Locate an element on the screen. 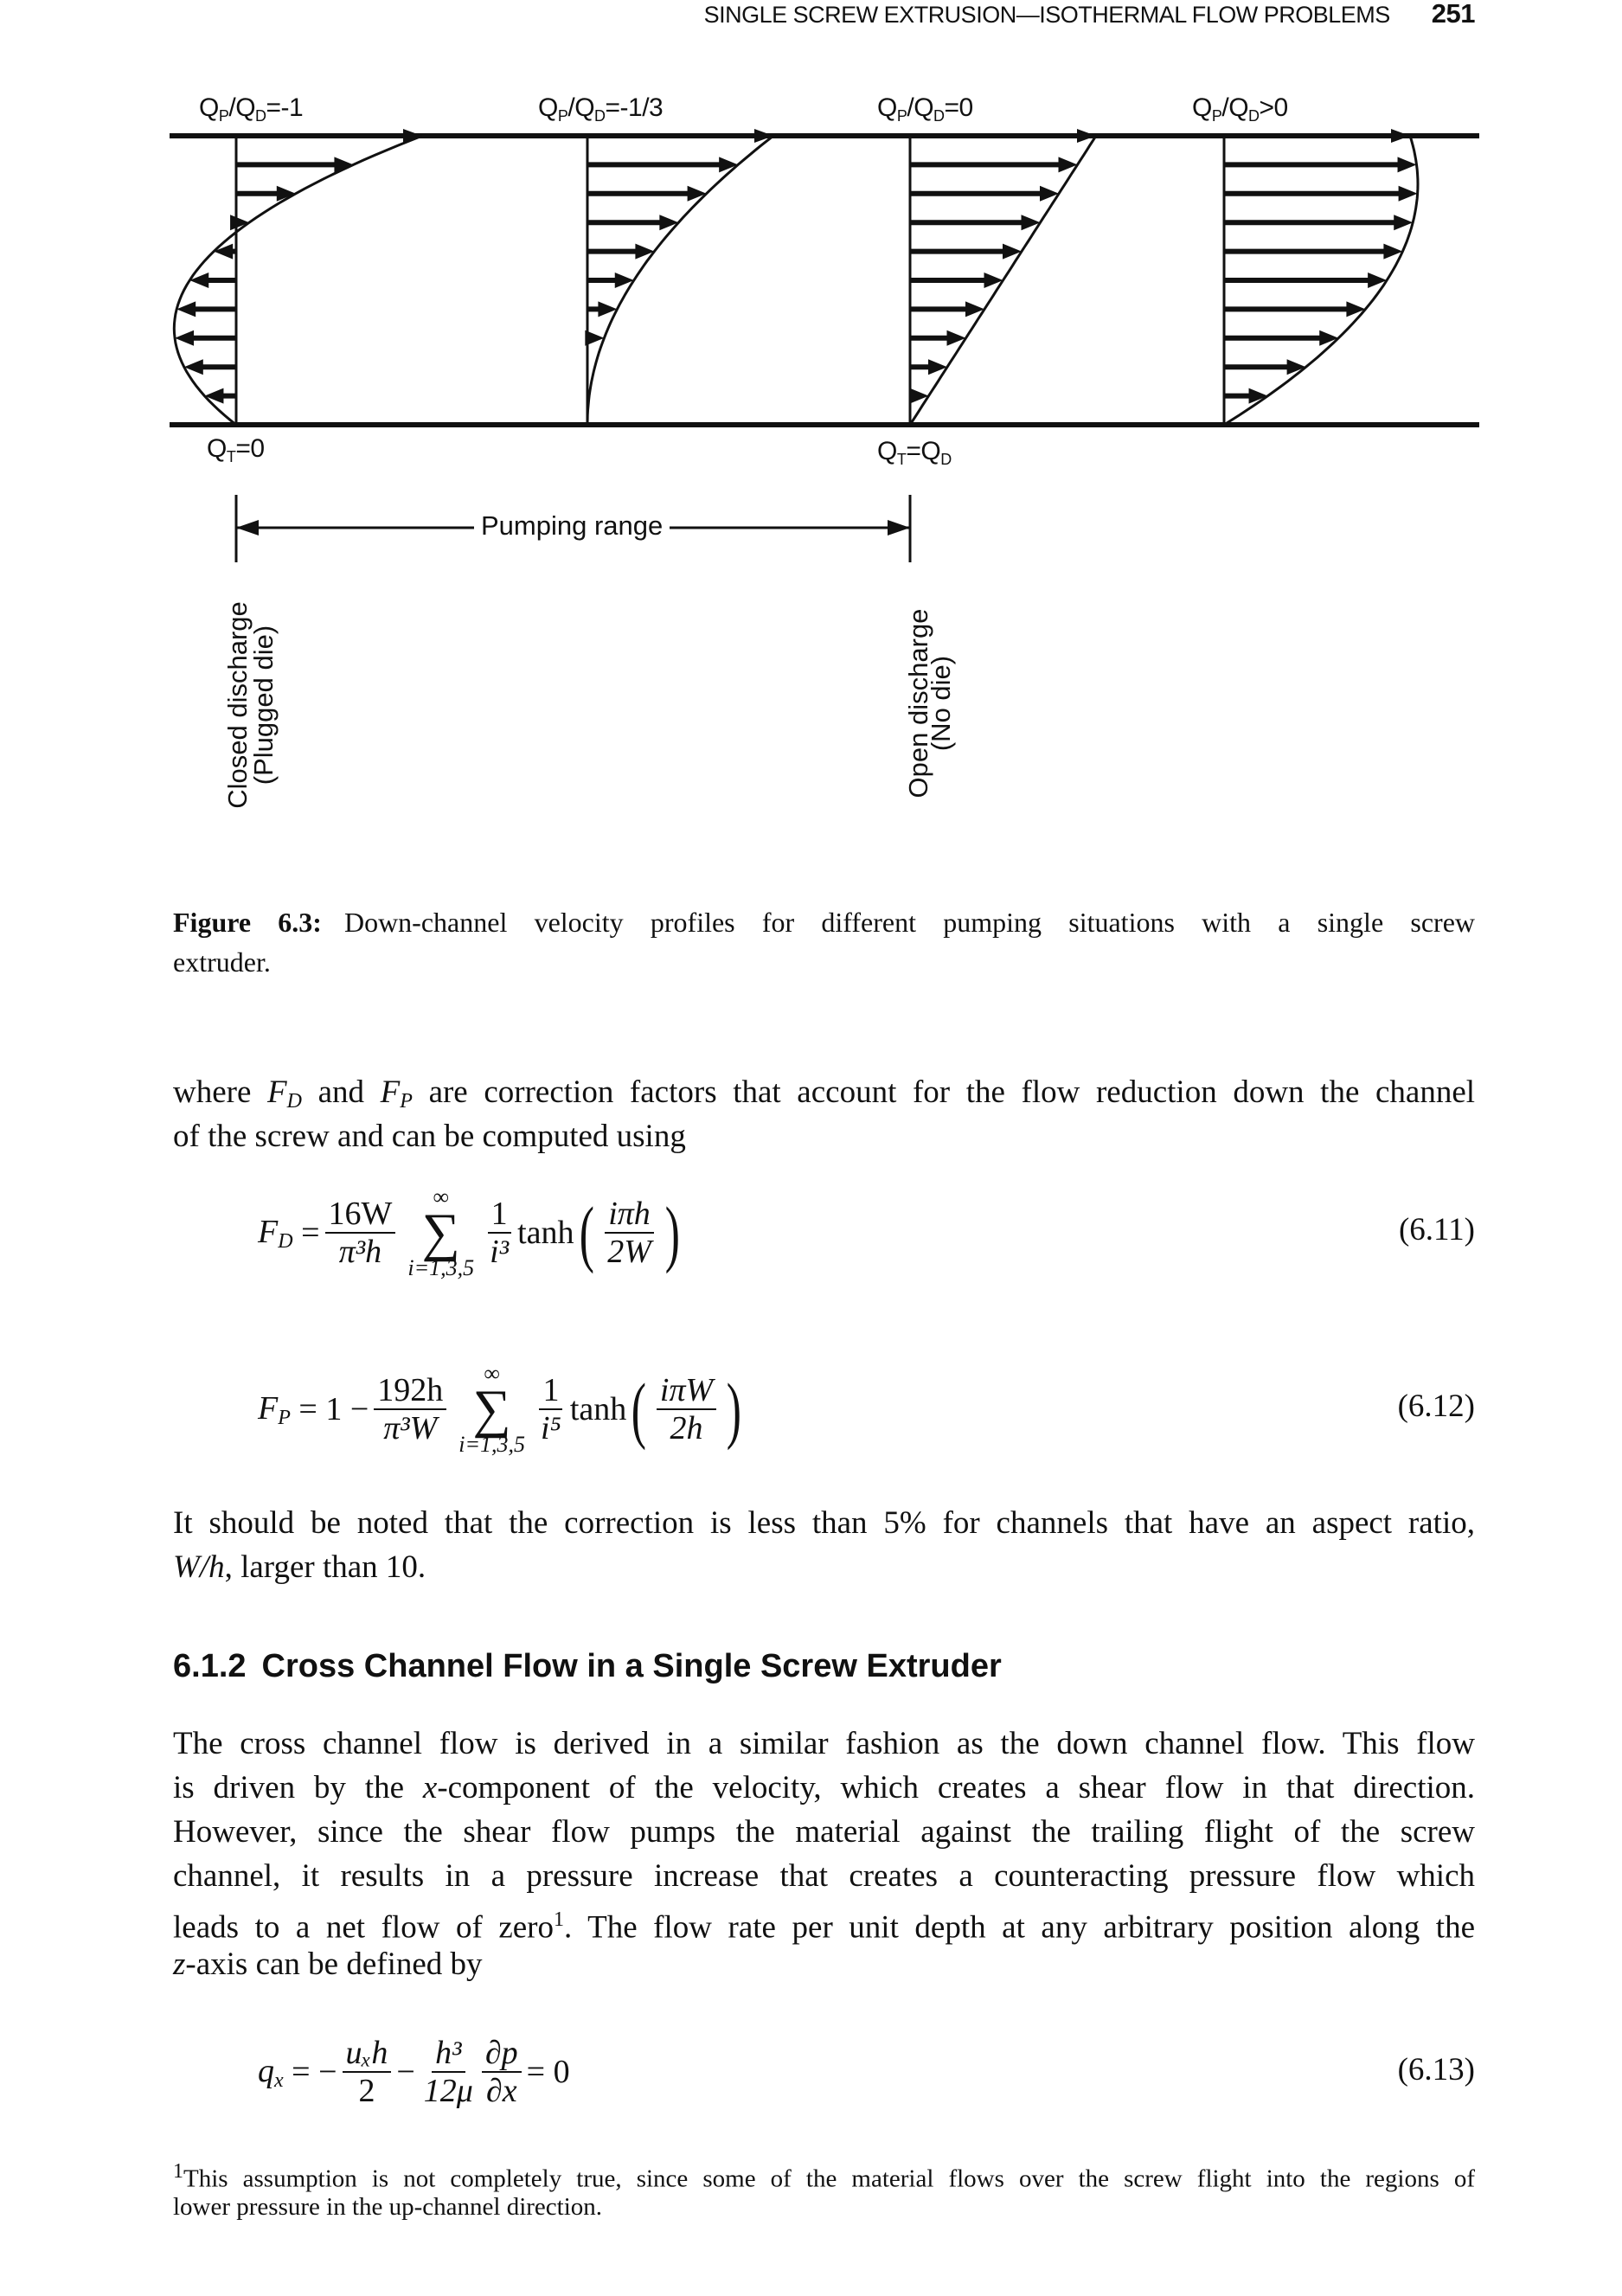  label-qp-qd-positive: QP/QD>0 is located at coordinates (1240, 109).